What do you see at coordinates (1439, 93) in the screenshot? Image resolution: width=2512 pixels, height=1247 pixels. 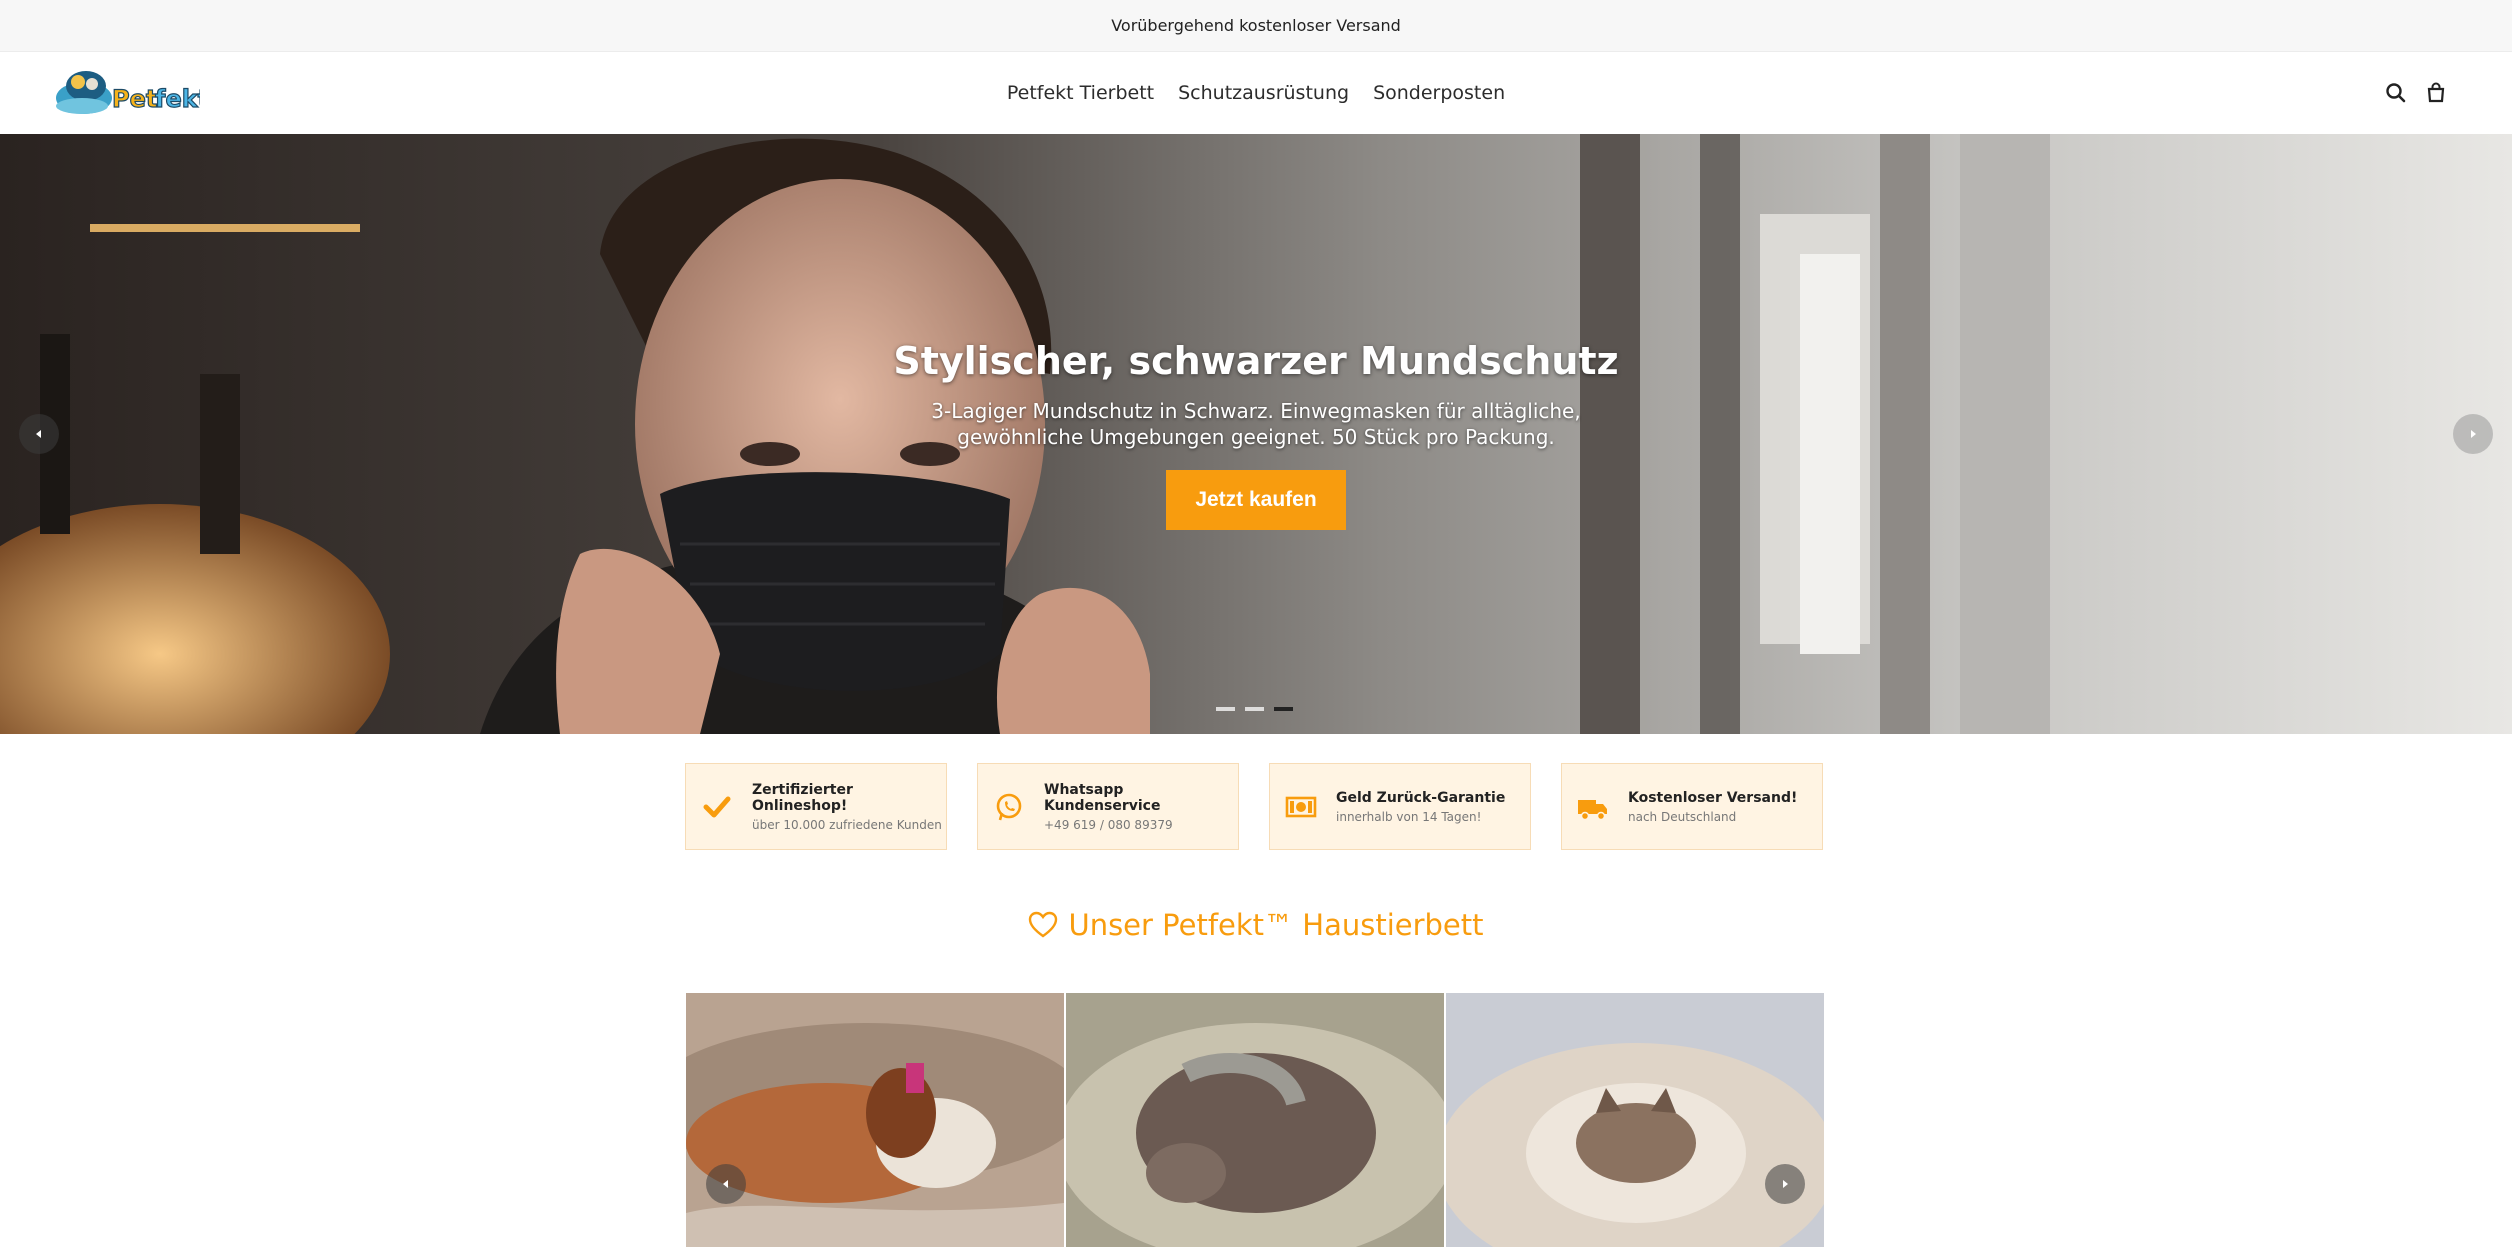 I see `nav-sonderposten: Sonderposten` at bounding box center [1439, 93].